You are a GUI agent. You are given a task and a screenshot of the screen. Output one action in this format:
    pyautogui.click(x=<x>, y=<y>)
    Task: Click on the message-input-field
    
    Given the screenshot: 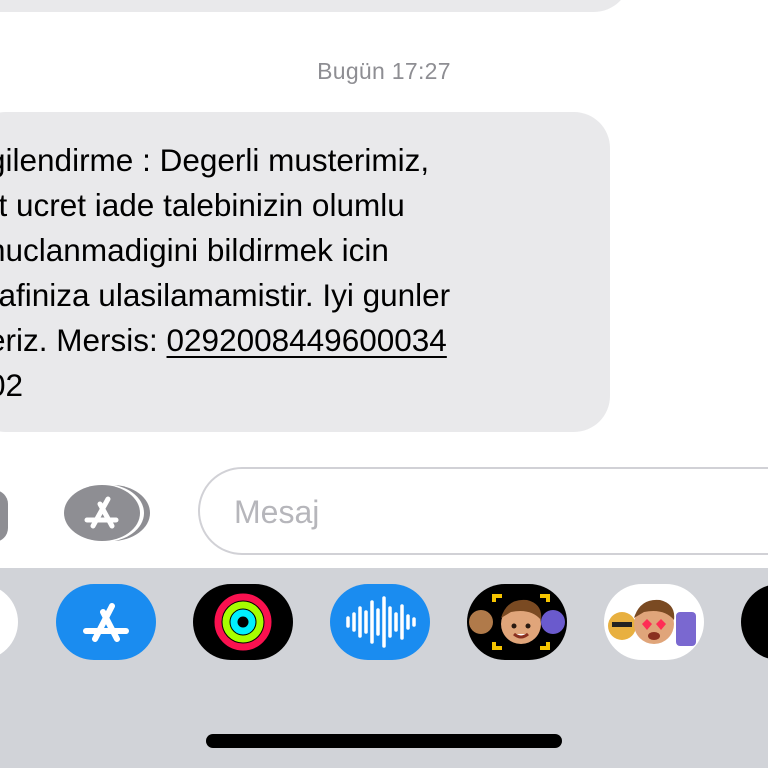 What is the action you would take?
    pyautogui.click(x=483, y=511)
    